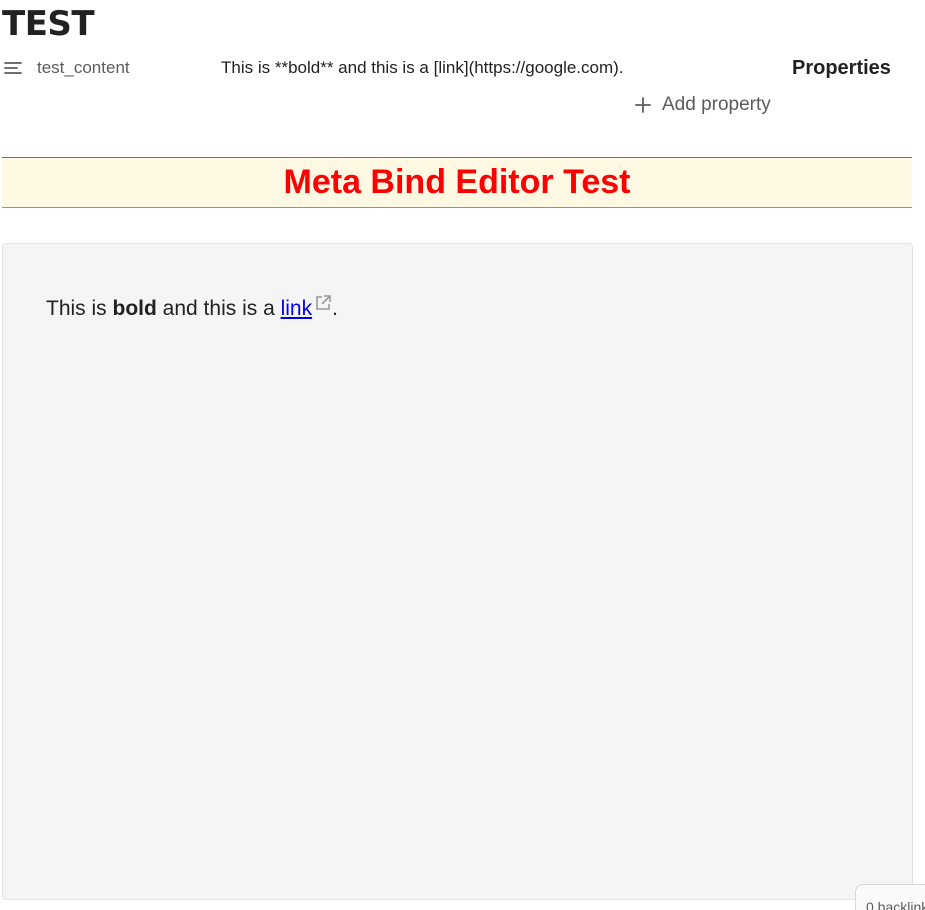 This screenshot has width=925, height=910. Describe the element at coordinates (716, 104) in the screenshot. I see `add-property-label: Add property` at that location.